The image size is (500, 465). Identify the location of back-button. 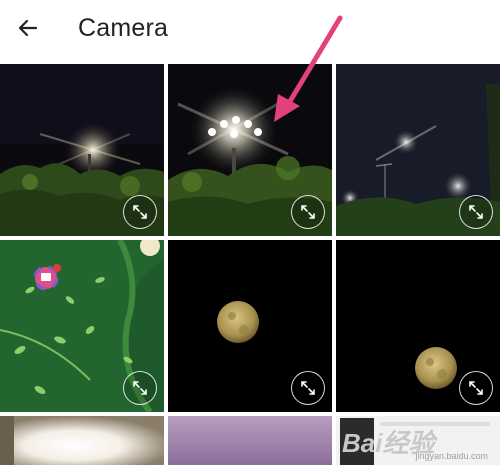
(28, 28).